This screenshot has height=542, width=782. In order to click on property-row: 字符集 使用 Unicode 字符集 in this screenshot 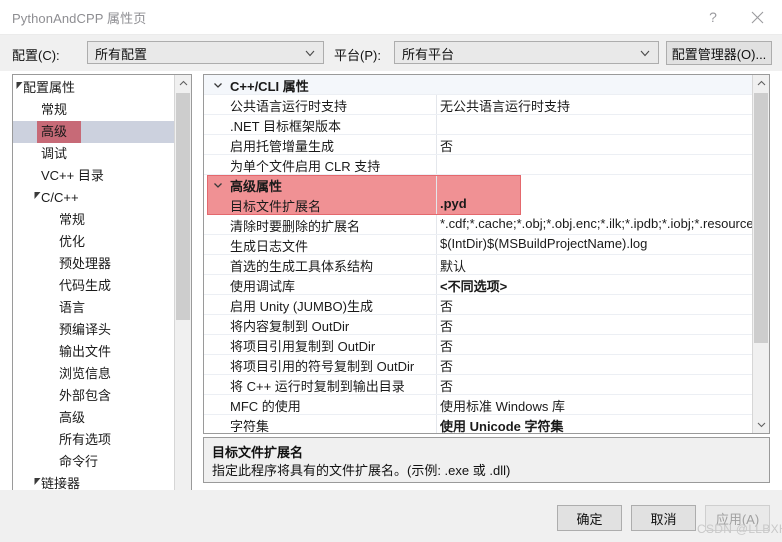, I will do `click(478, 424)`.